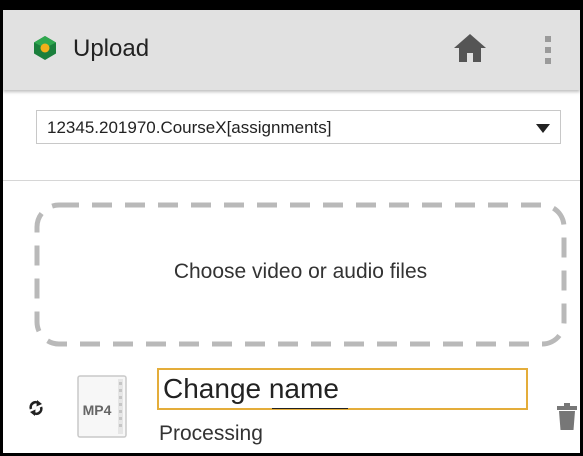 Image resolution: width=583 pixels, height=456 pixels. I want to click on category-select: 12345.201970.CourseX[assignments], so click(298, 127).